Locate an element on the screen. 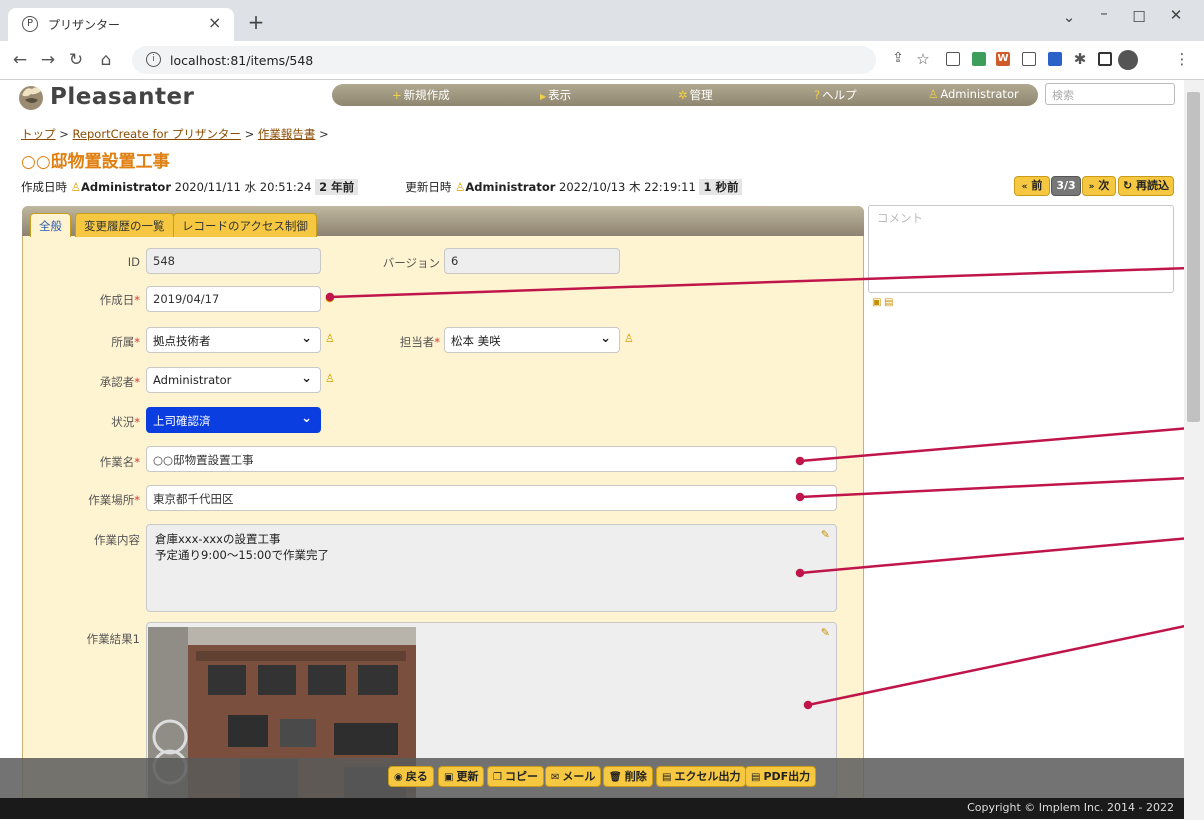 This screenshot has height=829, width=1204. mail-icon: ✉ is located at coordinates (555, 777).